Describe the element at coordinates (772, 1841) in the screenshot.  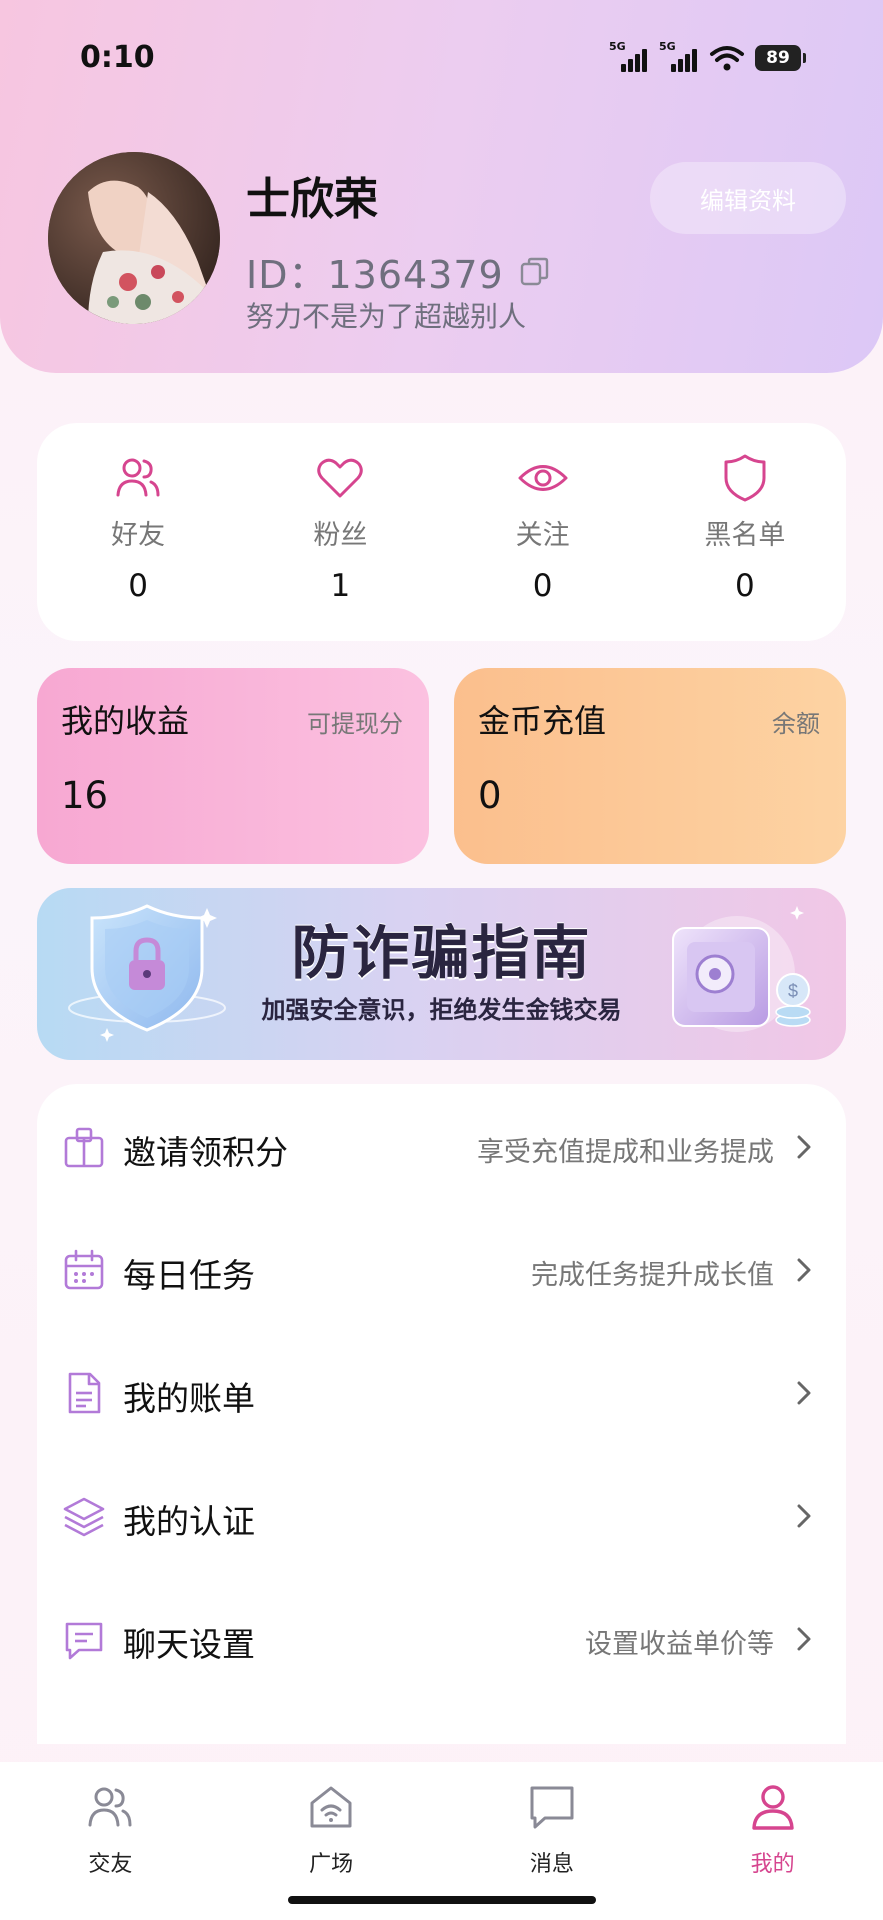
I see `tab-me: 我的` at that location.